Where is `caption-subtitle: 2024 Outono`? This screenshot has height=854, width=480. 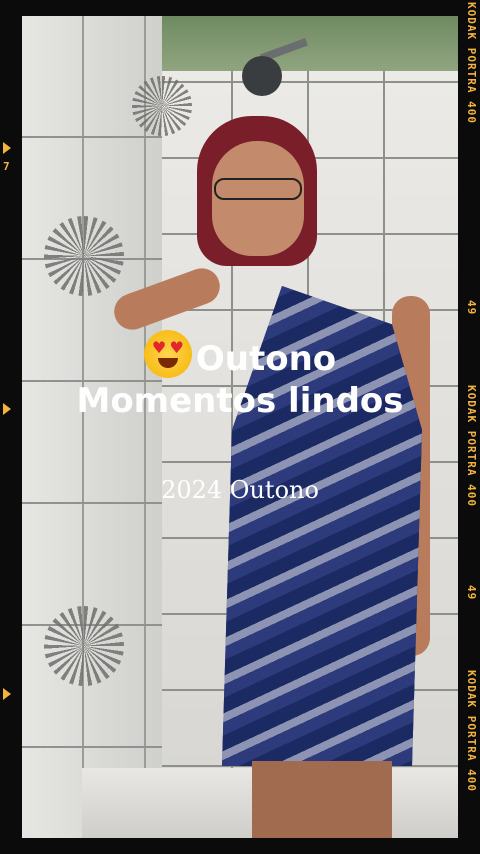
caption-subtitle: 2024 Outono is located at coordinates (240, 490).